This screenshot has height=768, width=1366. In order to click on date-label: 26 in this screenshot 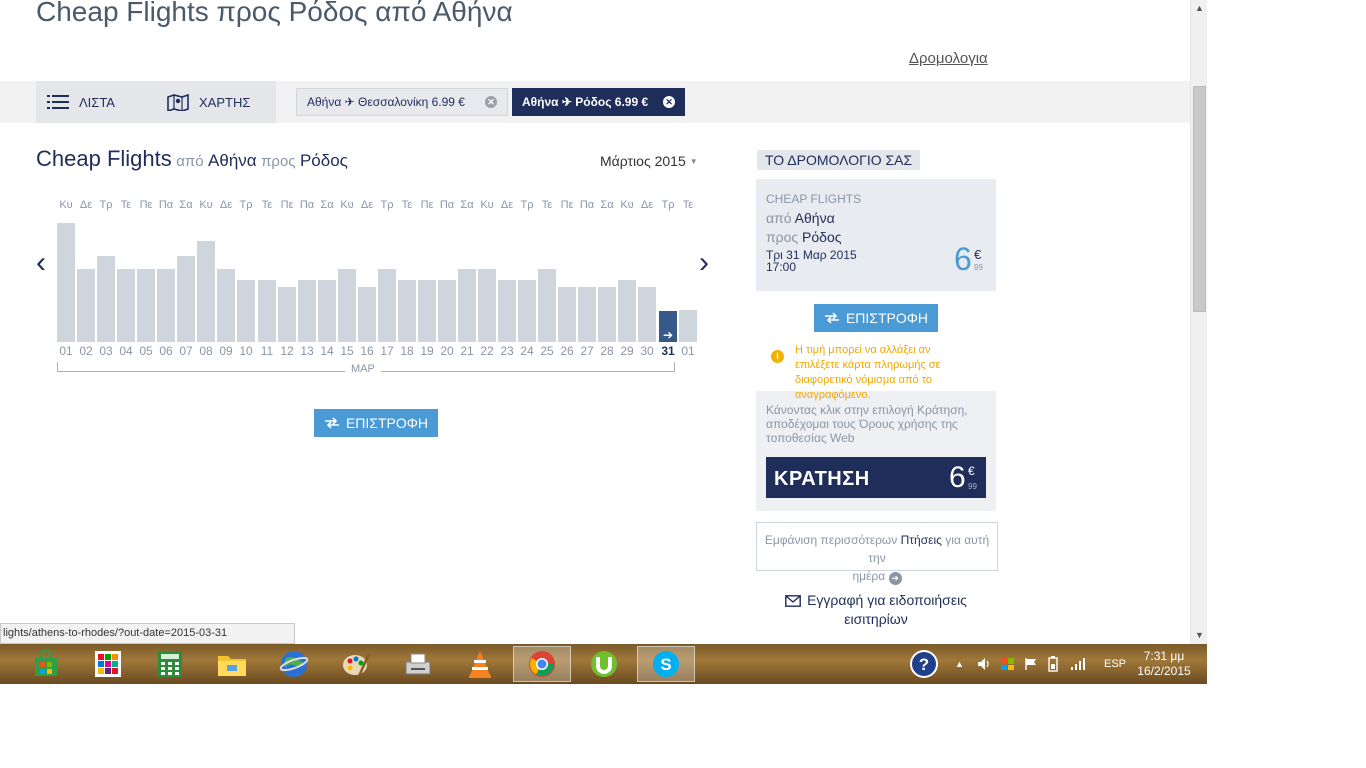, I will do `click(567, 351)`.